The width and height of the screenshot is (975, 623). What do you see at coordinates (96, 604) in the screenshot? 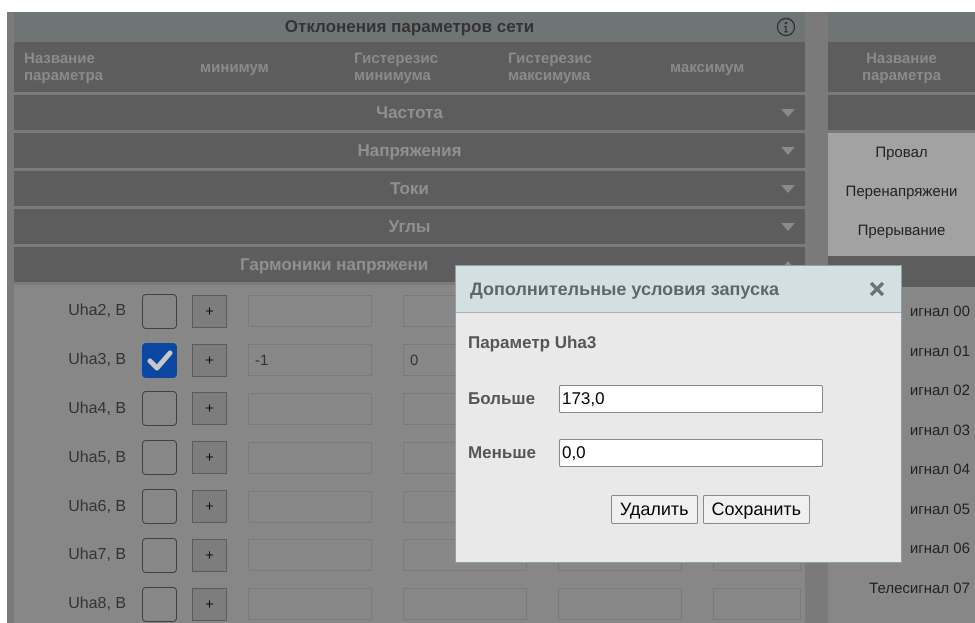
I see `parameter-name: Uha8, В` at bounding box center [96, 604].